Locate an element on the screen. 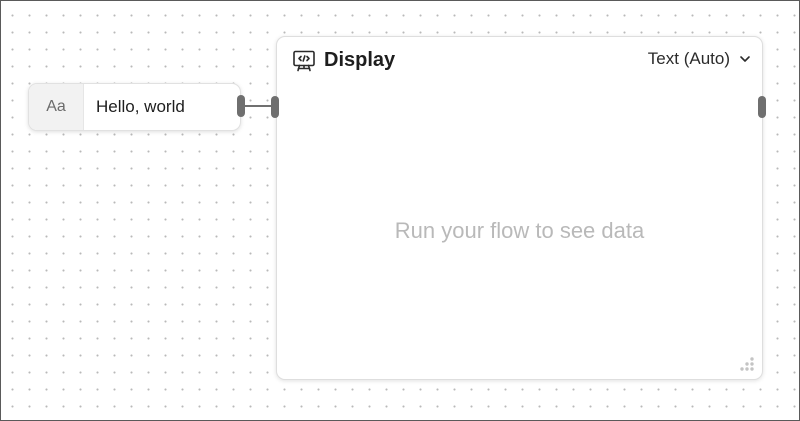  empty-state-message: Run your flow to see data is located at coordinates (519, 230).